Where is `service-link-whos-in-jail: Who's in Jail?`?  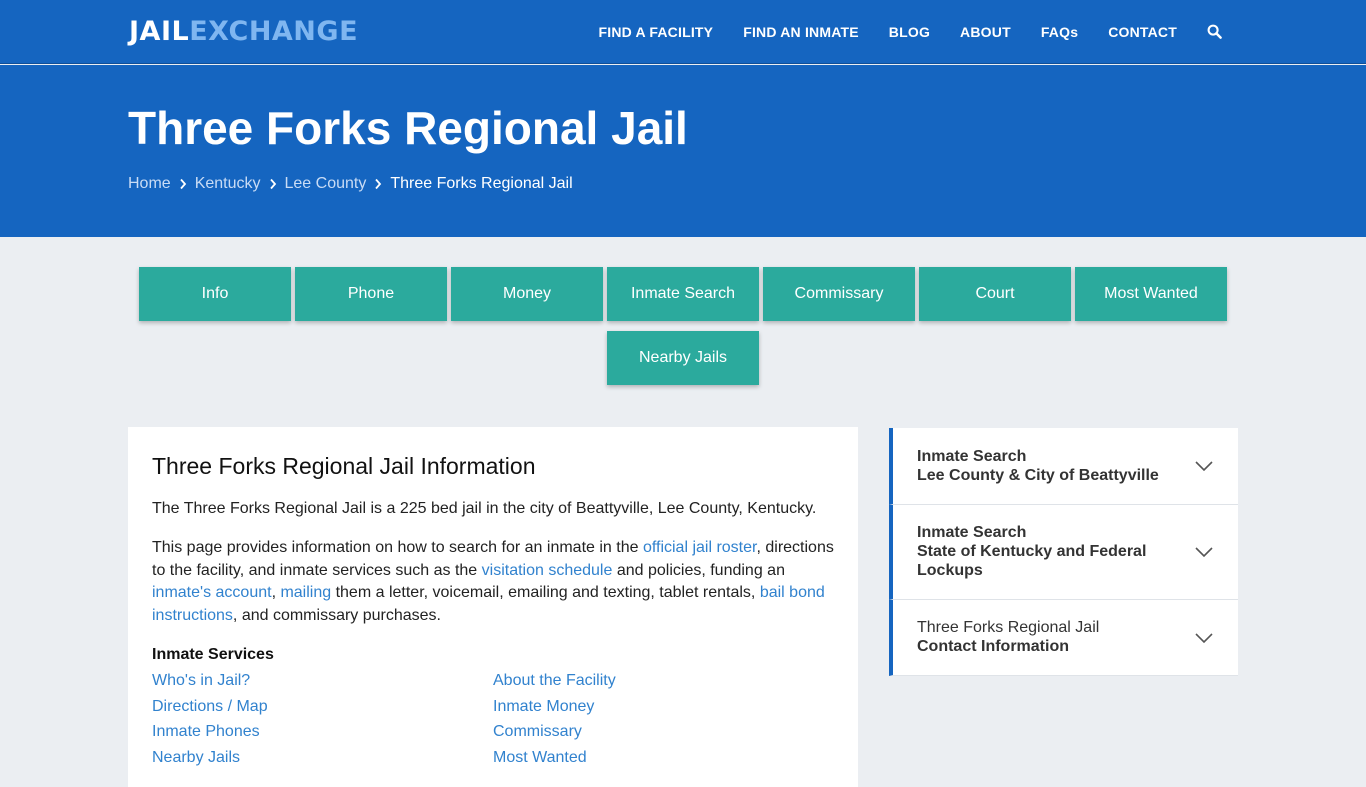
service-link-whos-in-jail: Who's in Jail? is located at coordinates (201, 681).